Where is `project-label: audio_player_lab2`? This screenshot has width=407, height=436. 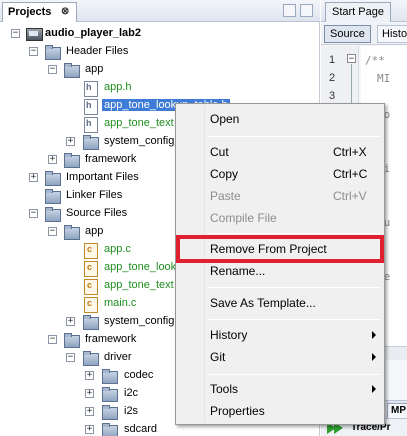
project-label: audio_player_lab2 is located at coordinates (93, 33).